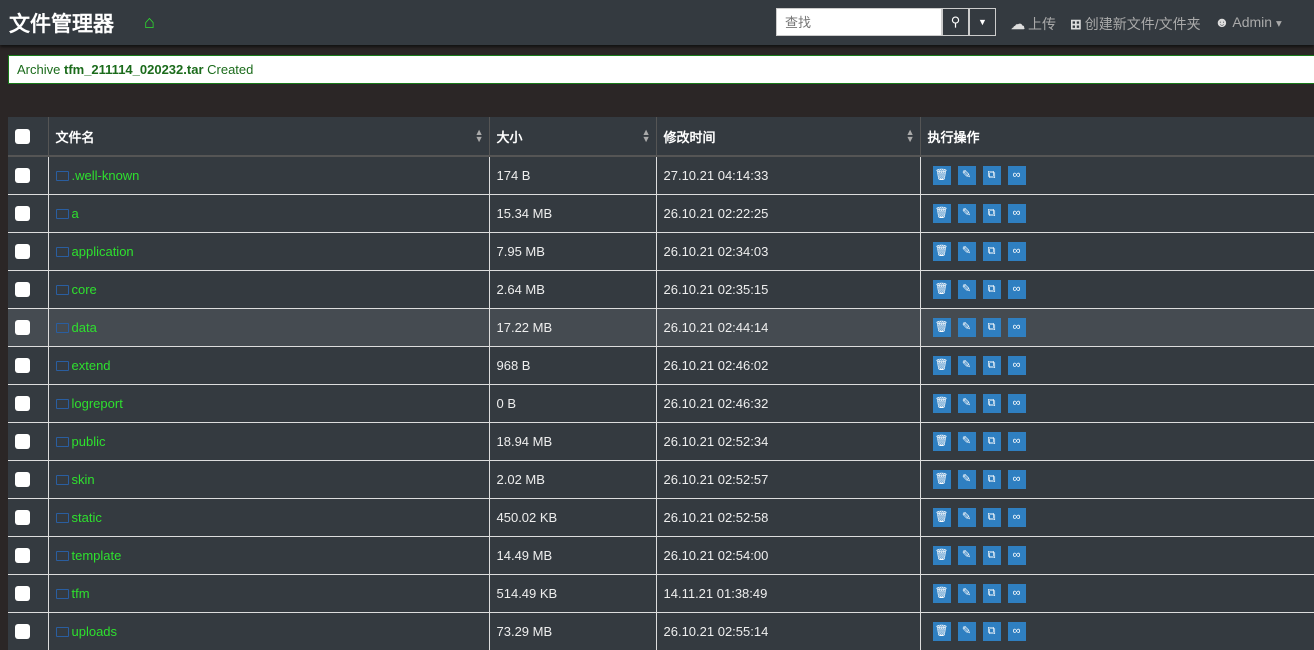 The width and height of the screenshot is (1314, 650). I want to click on table-row: tfm 514.49 KB 14.11.21 01:38:49 🗑 ✎ ⧉ ∞, so click(661, 592).